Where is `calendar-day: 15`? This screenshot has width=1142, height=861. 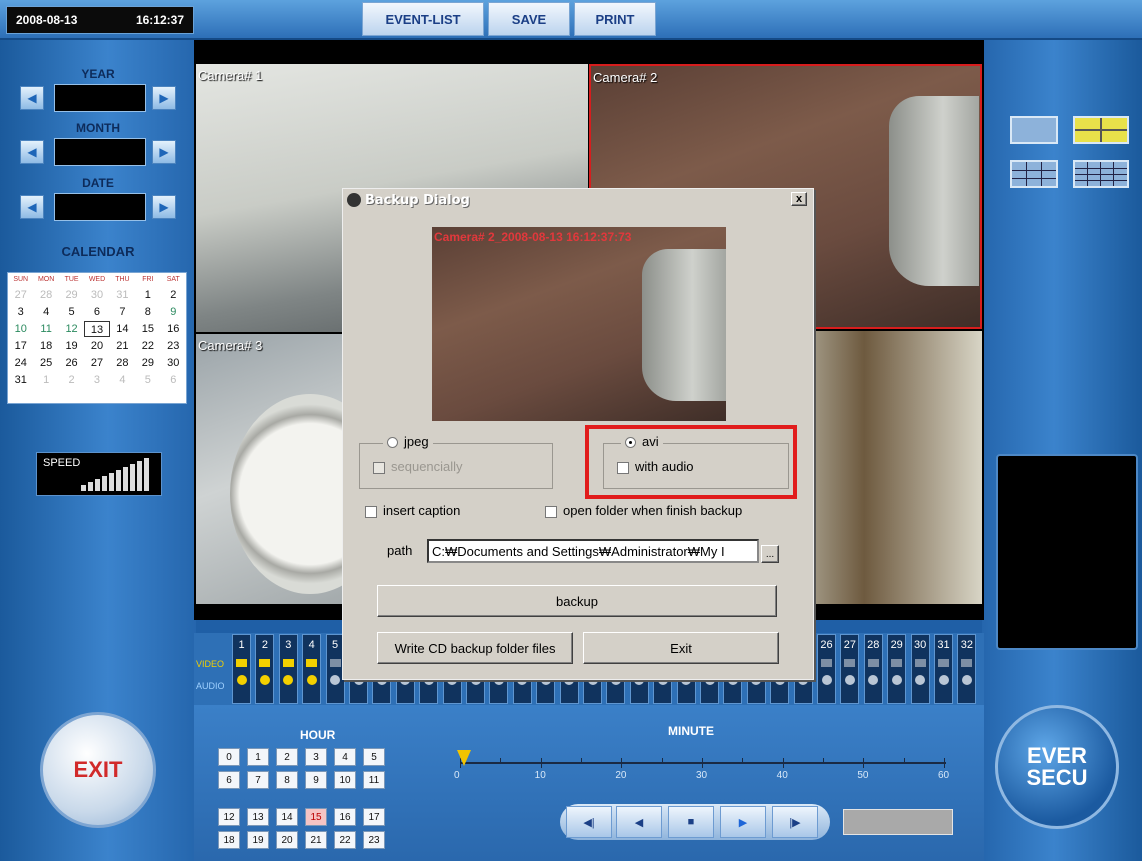
calendar-day: 15 is located at coordinates (147, 329).